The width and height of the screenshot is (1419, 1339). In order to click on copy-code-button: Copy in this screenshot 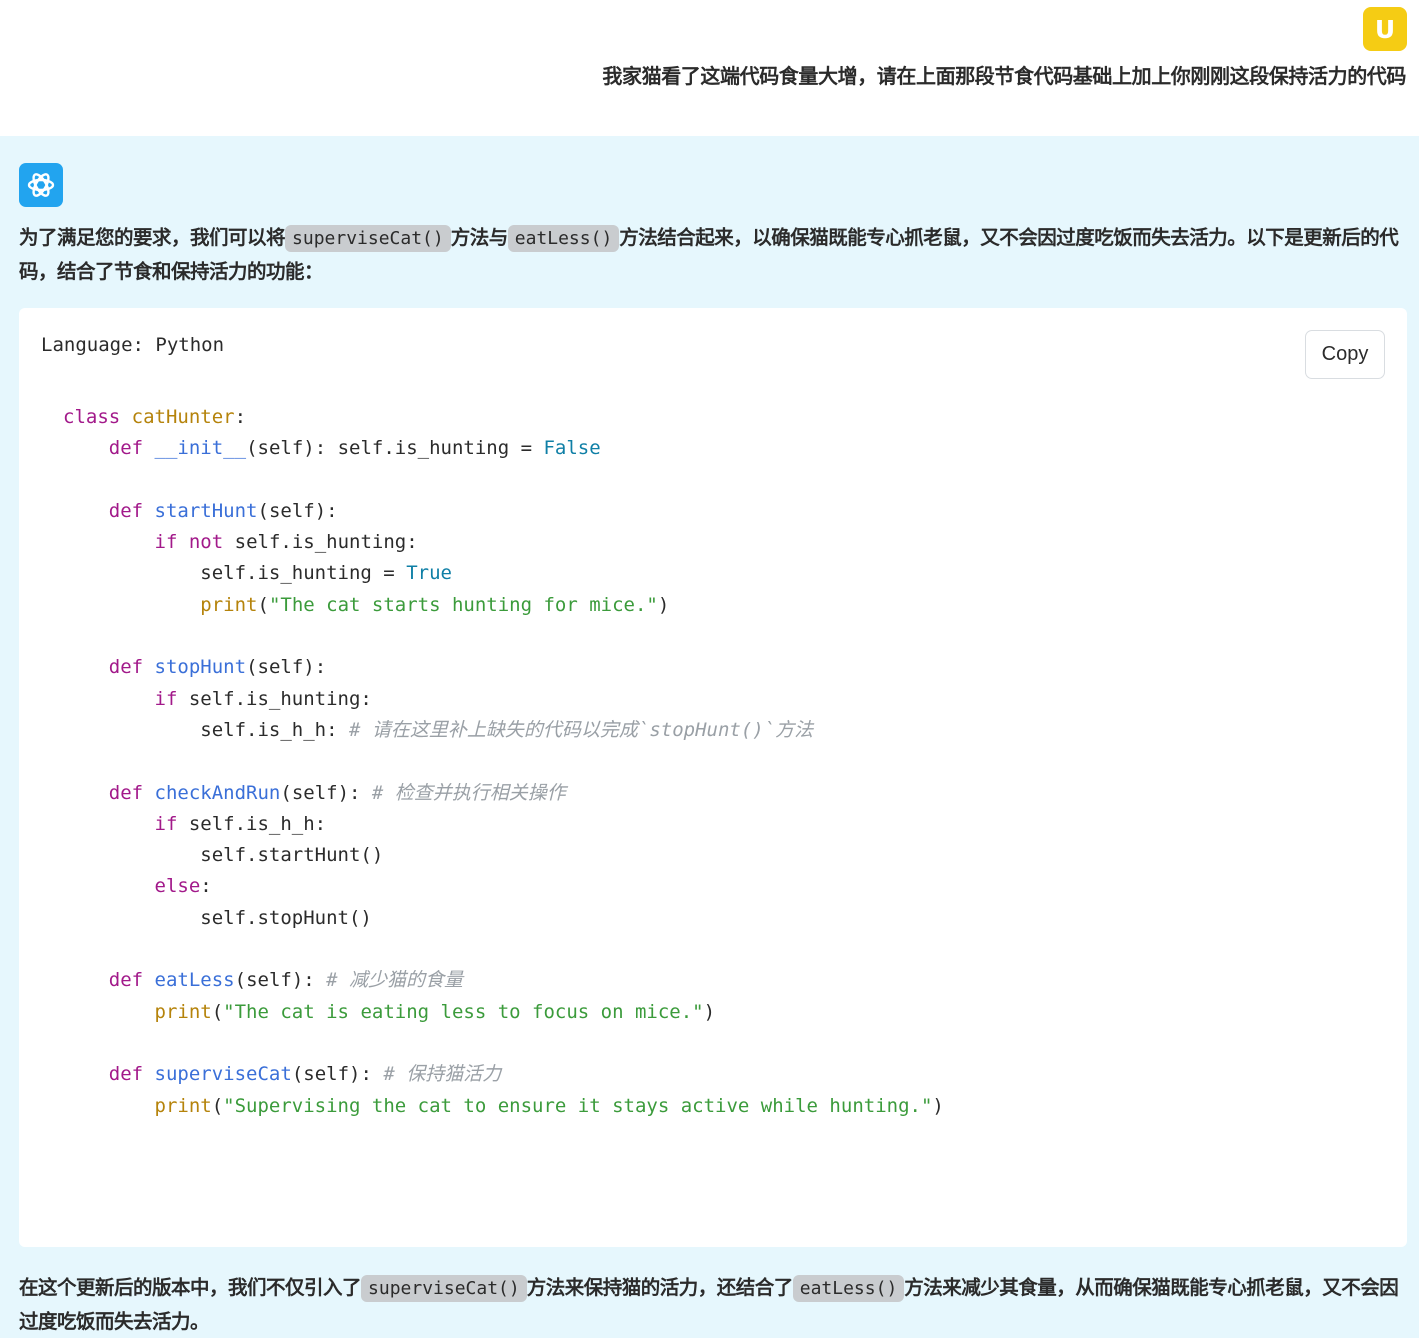, I will do `click(1345, 354)`.